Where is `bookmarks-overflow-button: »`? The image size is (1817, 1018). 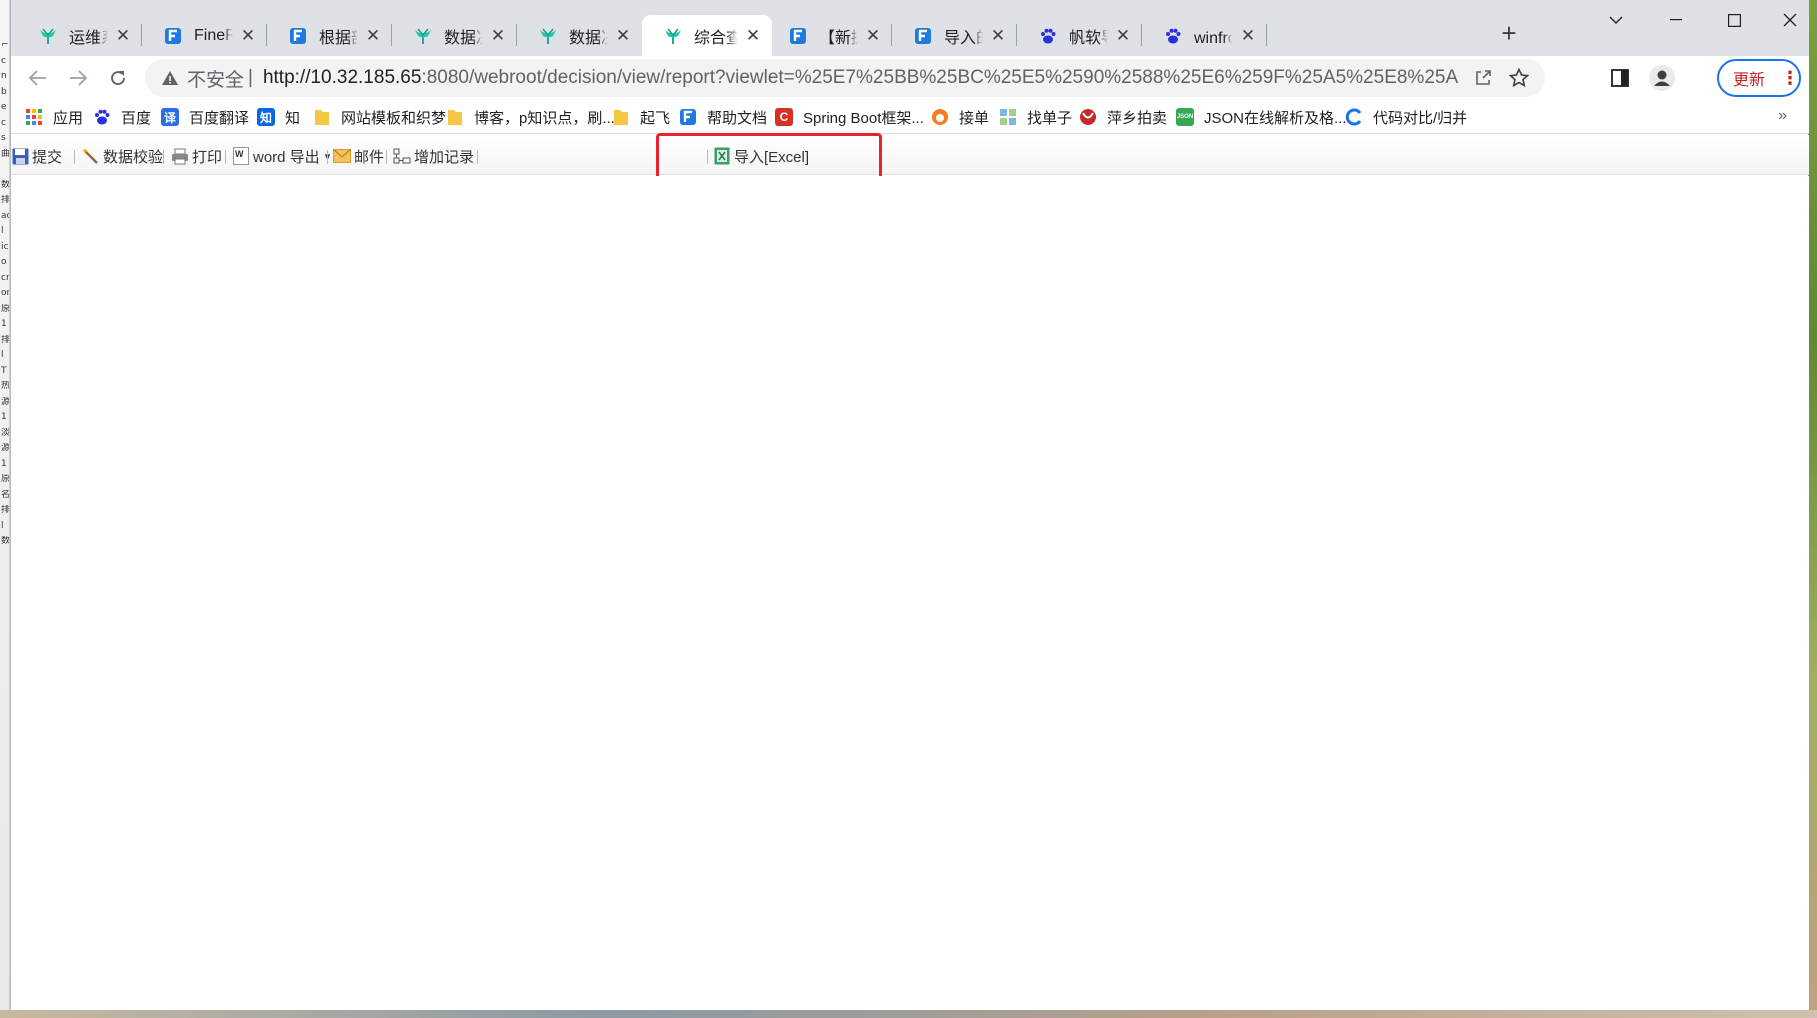 bookmarks-overflow-button: » is located at coordinates (1782, 116).